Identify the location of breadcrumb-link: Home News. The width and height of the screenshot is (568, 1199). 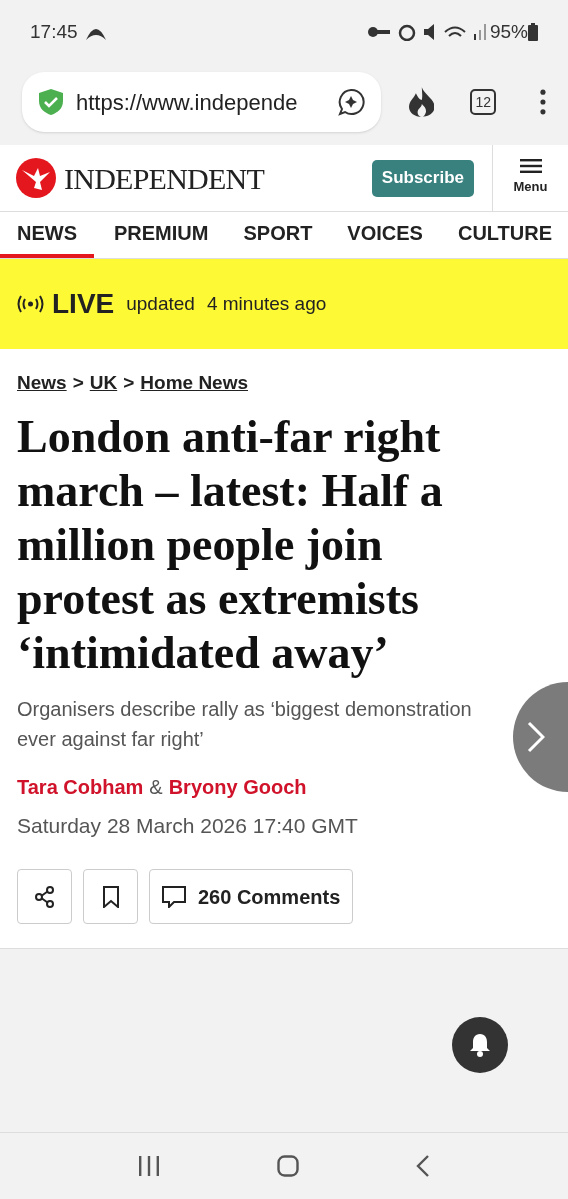
(194, 383).